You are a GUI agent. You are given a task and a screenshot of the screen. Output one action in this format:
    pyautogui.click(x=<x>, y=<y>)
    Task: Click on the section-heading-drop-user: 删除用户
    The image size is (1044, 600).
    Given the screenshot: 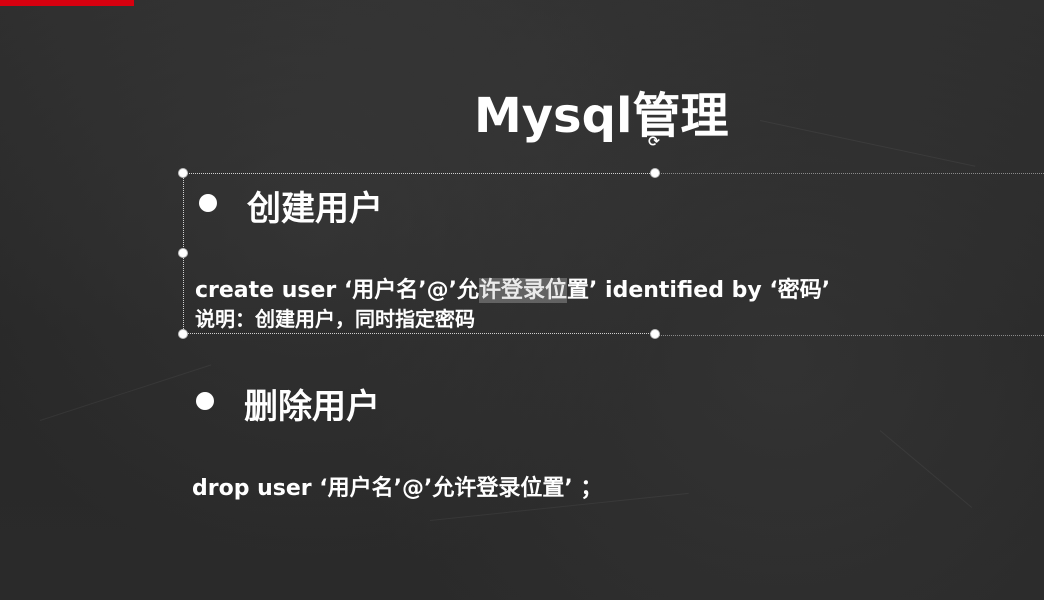 What is the action you would take?
    pyautogui.click(x=312, y=407)
    